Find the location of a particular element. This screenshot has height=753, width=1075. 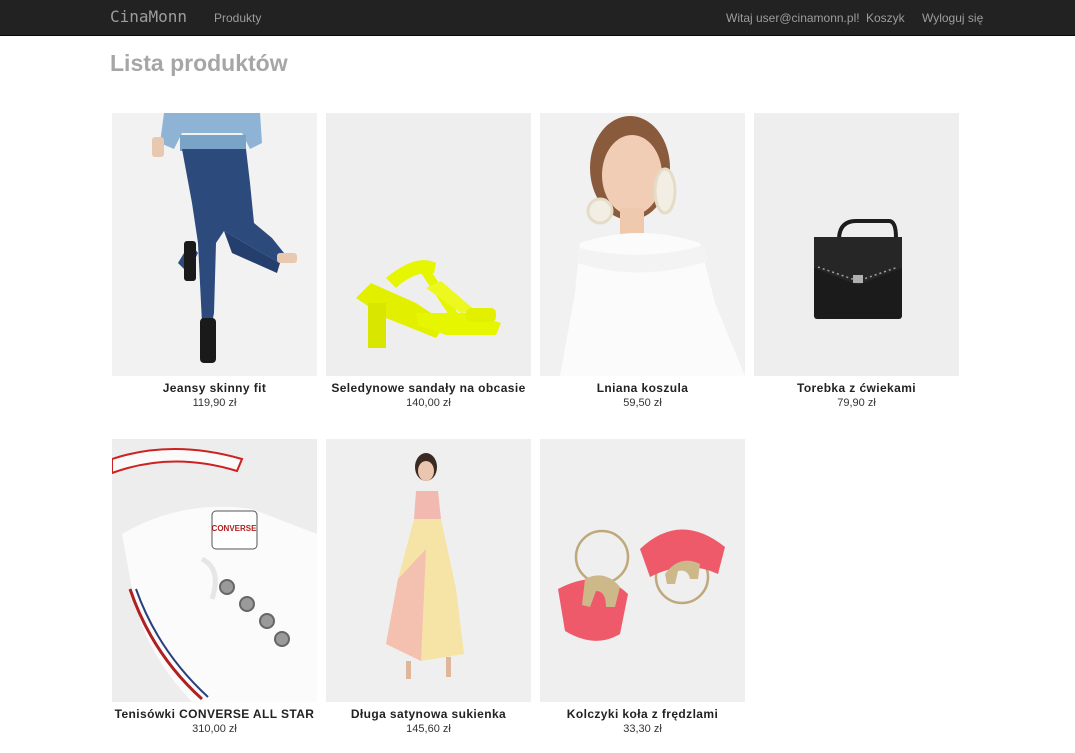

product-price: 79,90 zł is located at coordinates (856, 403).